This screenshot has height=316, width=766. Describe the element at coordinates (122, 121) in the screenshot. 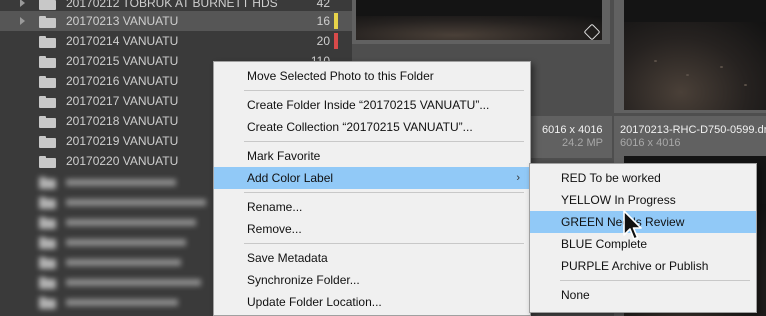

I see `folder-name: 20170218 VANUATU` at that location.